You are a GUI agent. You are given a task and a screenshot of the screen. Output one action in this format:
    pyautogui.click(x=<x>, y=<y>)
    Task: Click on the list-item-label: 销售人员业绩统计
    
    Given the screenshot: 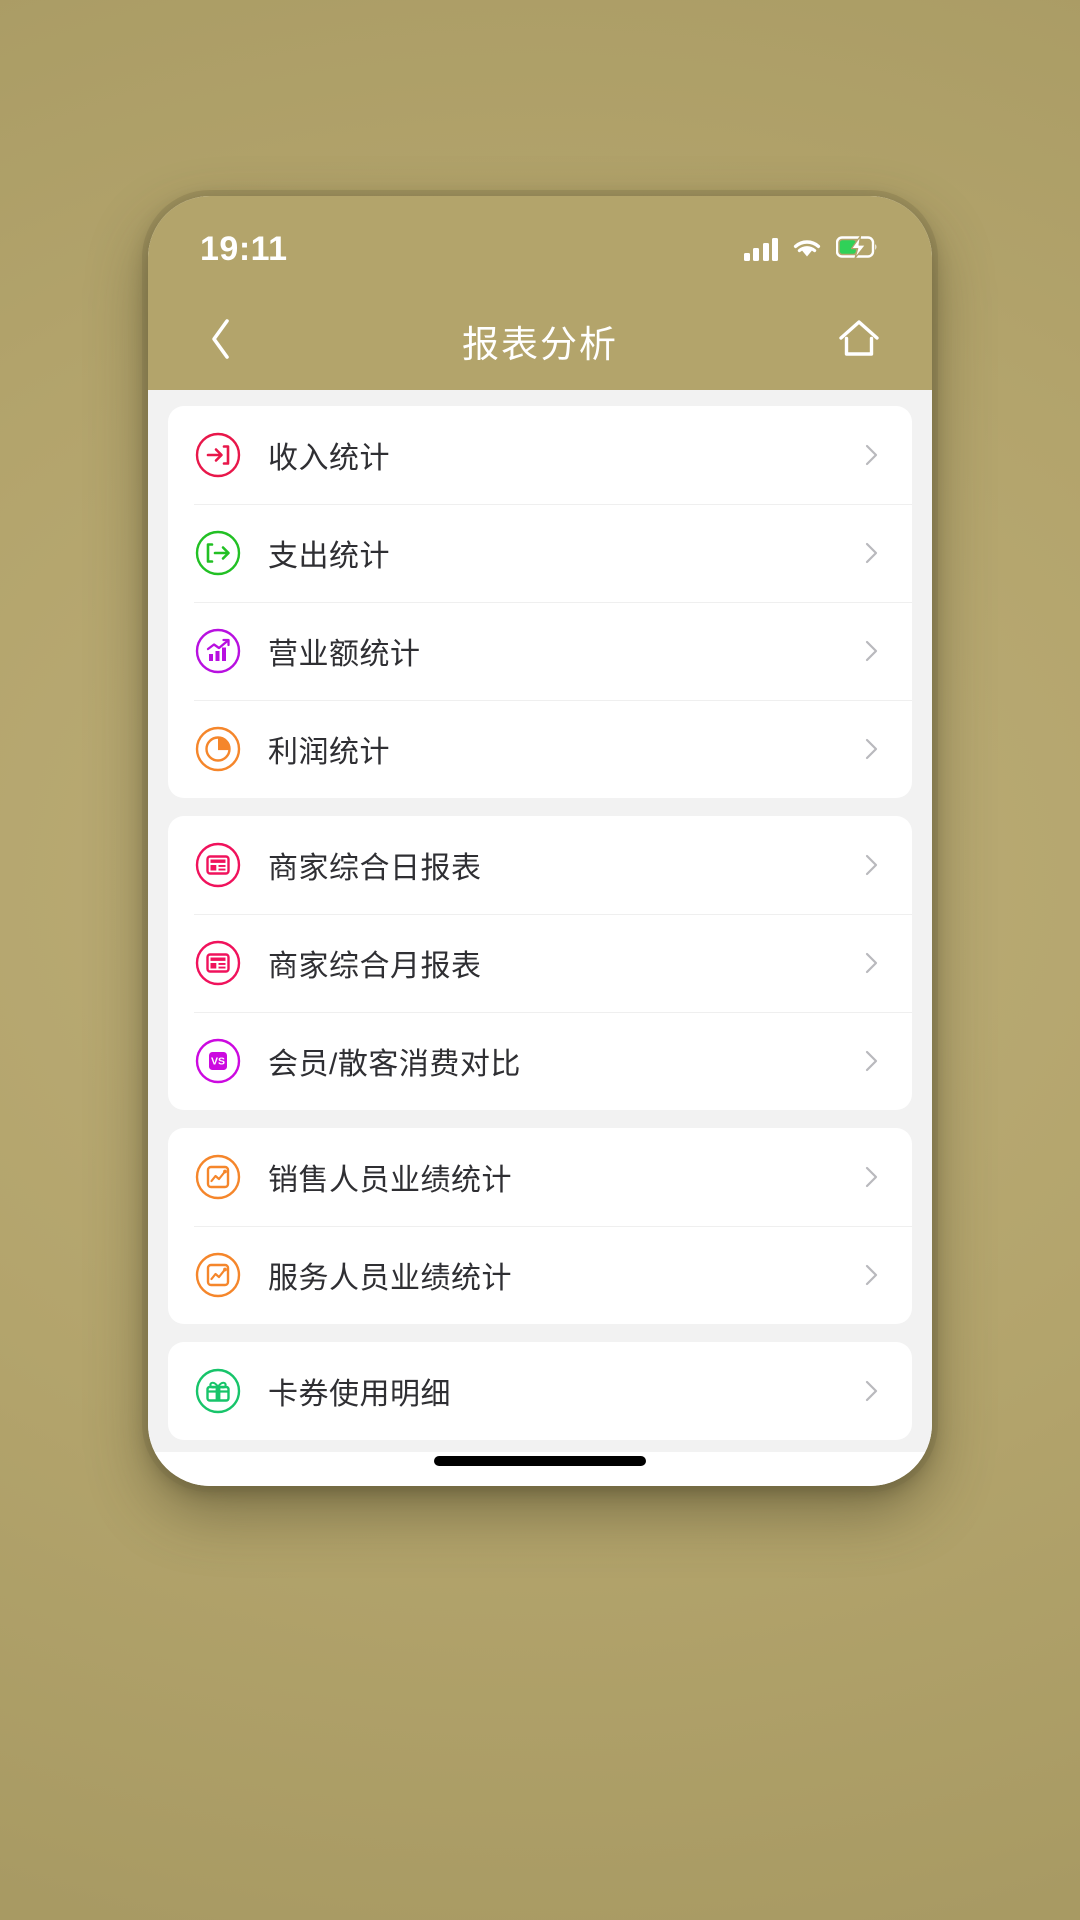 What is the action you would take?
    pyautogui.click(x=390, y=1180)
    